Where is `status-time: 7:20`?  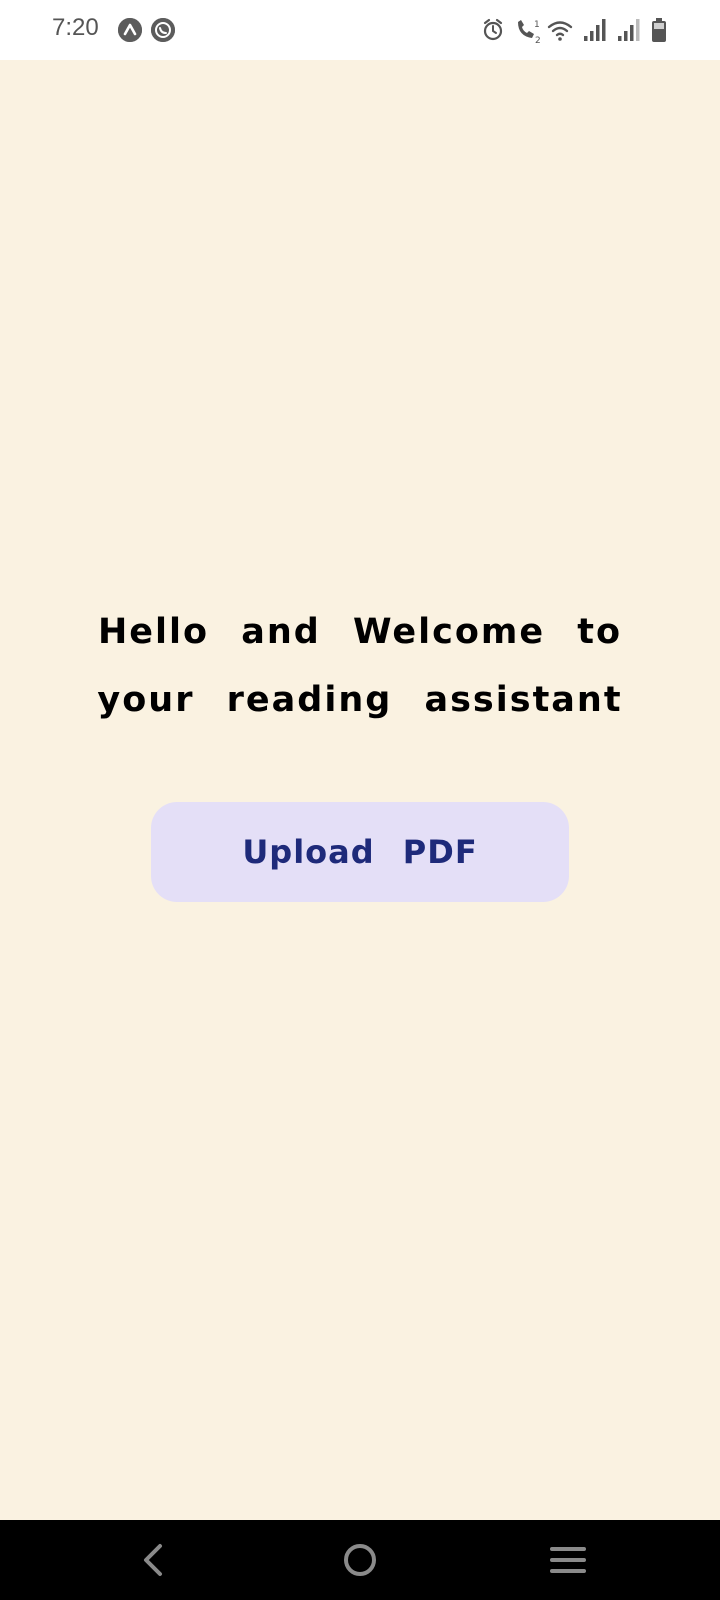 status-time: 7:20 is located at coordinates (75, 27).